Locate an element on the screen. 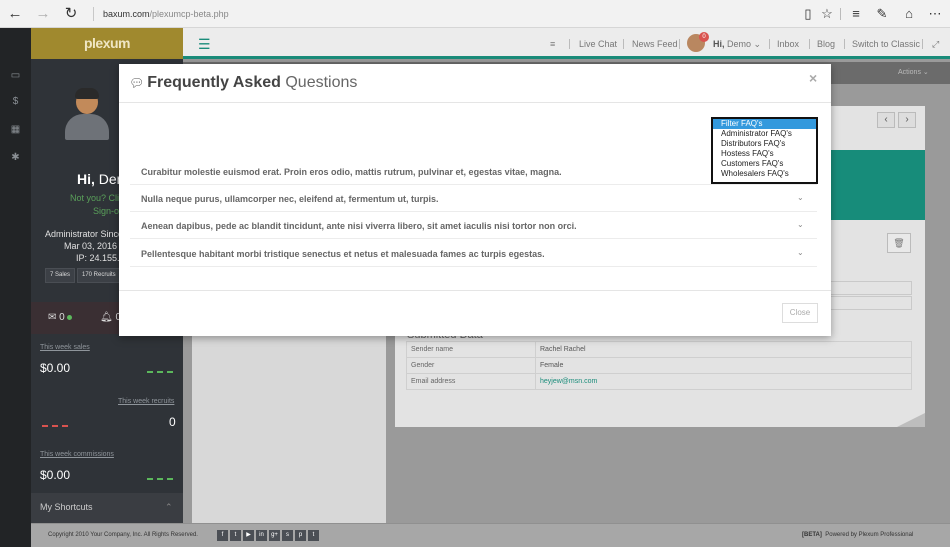 Image resolution: width=950 pixels, height=547 pixels. user-menu: Hi, Demo ⌄ is located at coordinates (737, 44).